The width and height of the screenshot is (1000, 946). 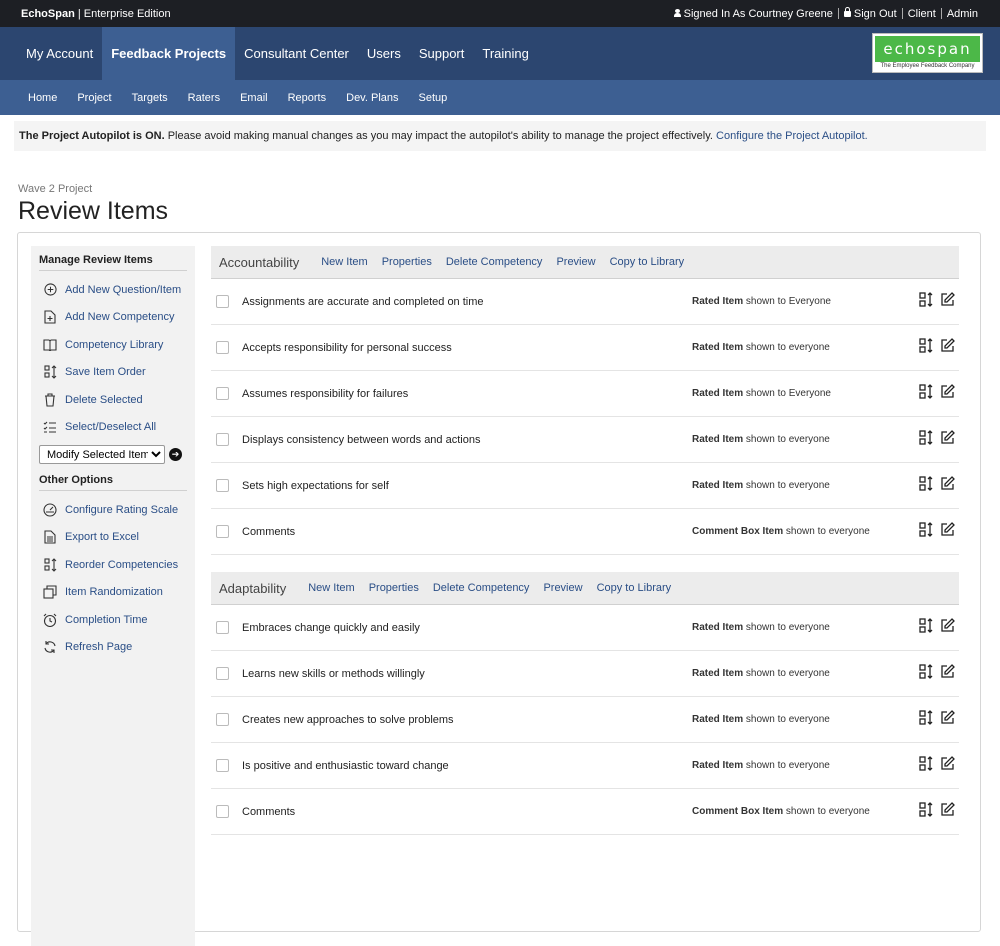 I want to click on nav-consultant-center: Consultant Center, so click(x=296, y=53).